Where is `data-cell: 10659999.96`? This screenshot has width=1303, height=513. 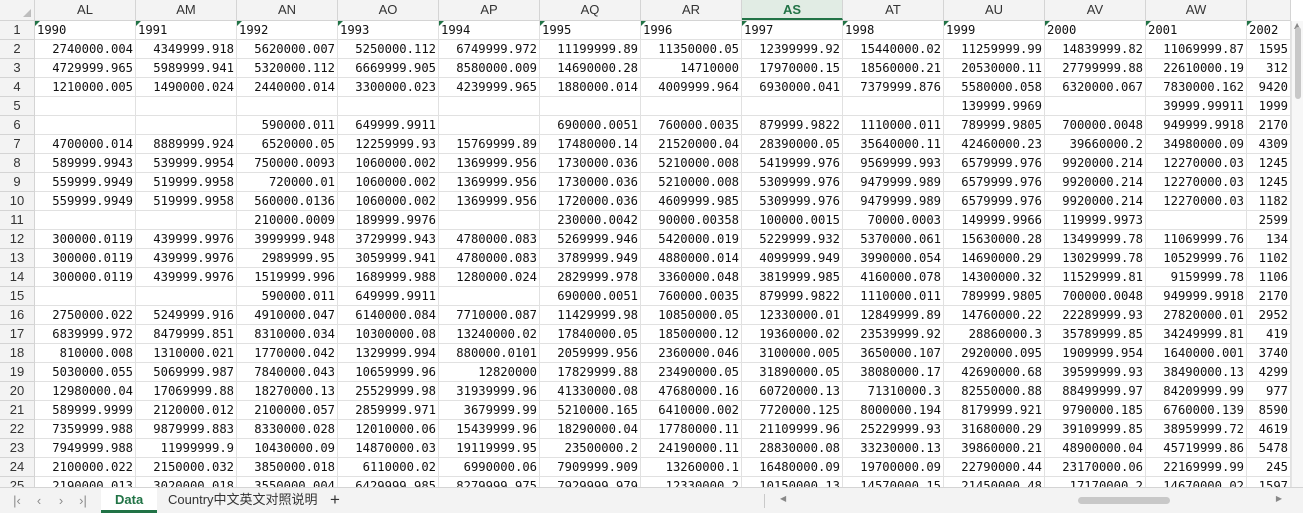
data-cell: 10659999.96 is located at coordinates (388, 372).